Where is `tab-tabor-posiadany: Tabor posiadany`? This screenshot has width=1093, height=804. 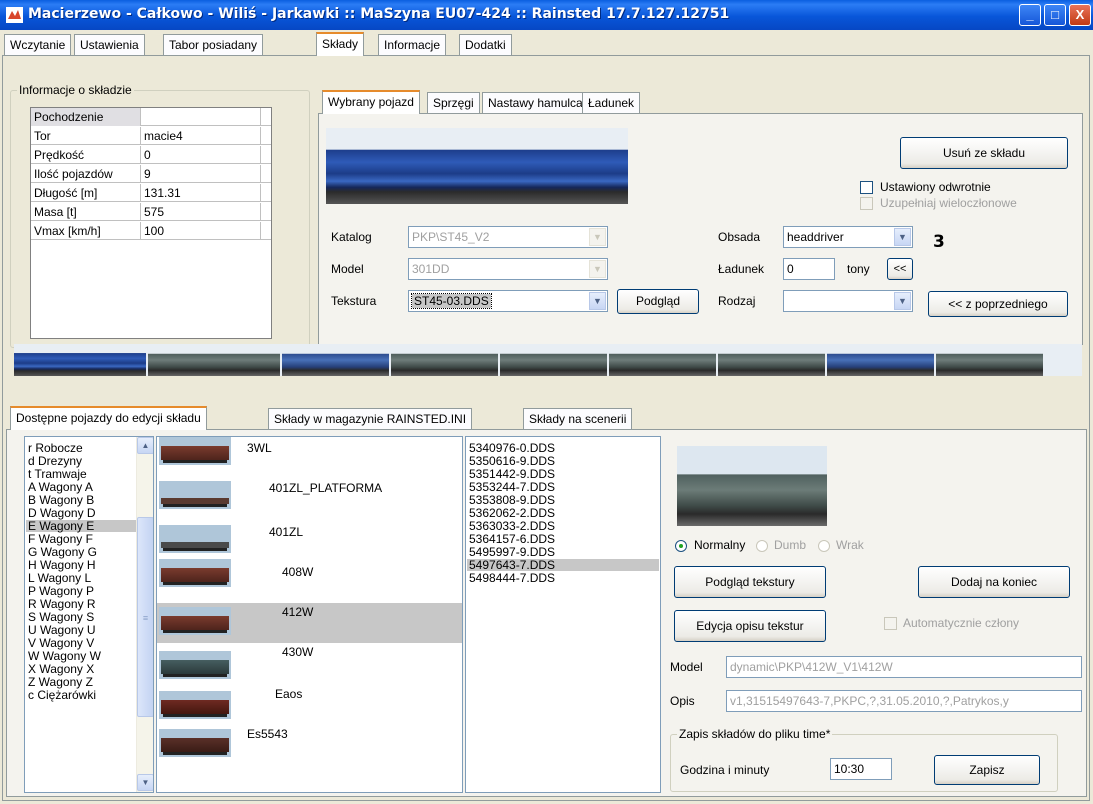 tab-tabor-posiadany: Tabor posiadany is located at coordinates (213, 45).